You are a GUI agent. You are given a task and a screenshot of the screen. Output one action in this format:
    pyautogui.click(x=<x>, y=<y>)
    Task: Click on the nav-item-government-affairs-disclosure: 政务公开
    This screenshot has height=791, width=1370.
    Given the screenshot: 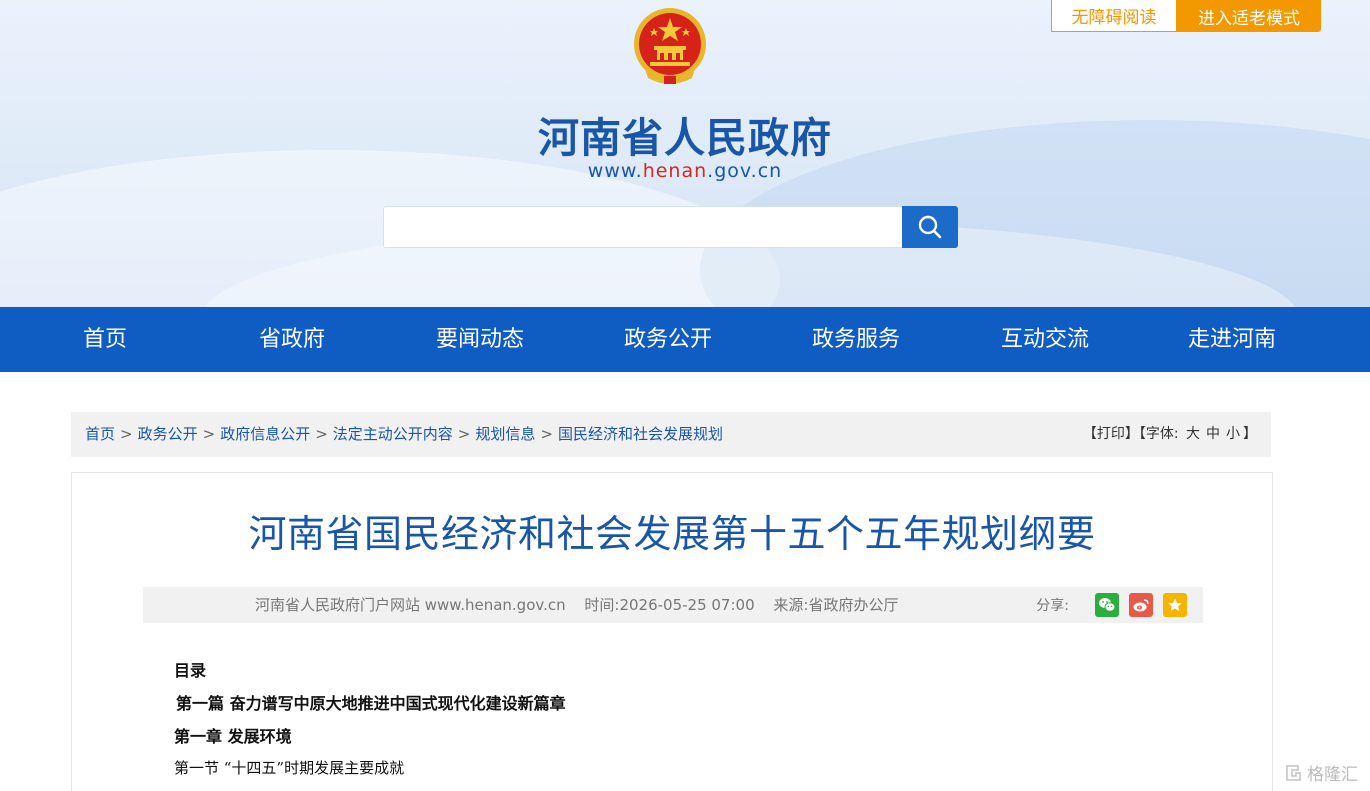 What is the action you would take?
    pyautogui.click(x=668, y=339)
    